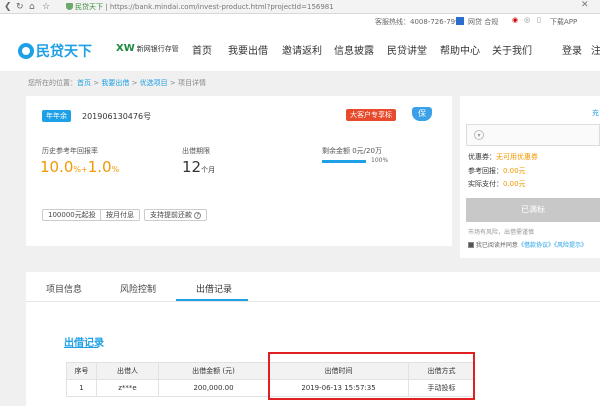  Describe the element at coordinates (352, 151) in the screenshot. I see `remaining-amount: 剩余金额 0元/20万` at that location.